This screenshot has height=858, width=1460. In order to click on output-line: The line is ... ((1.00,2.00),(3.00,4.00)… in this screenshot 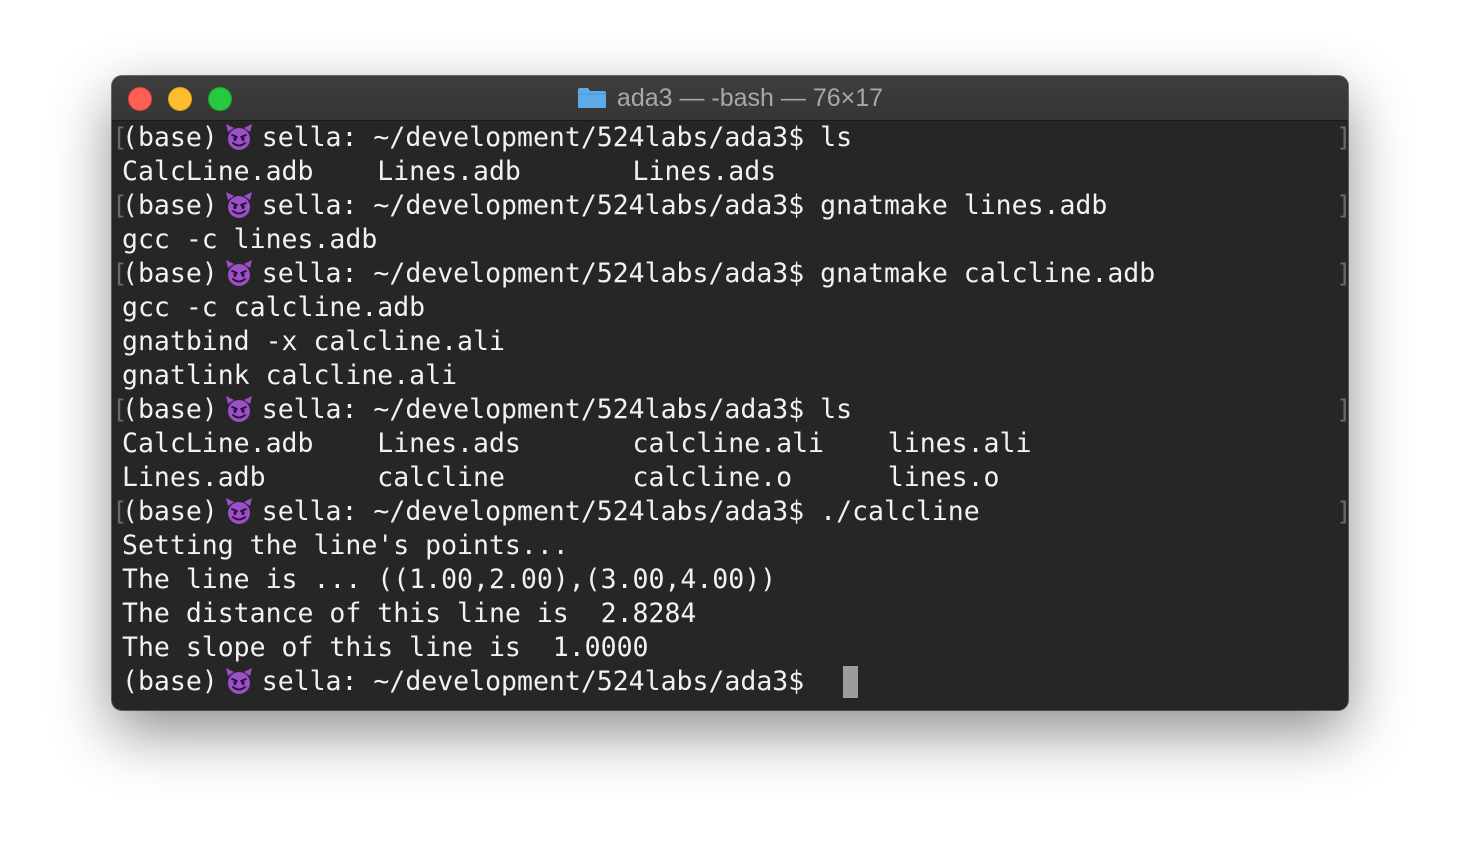, I will do `click(449, 579)`.